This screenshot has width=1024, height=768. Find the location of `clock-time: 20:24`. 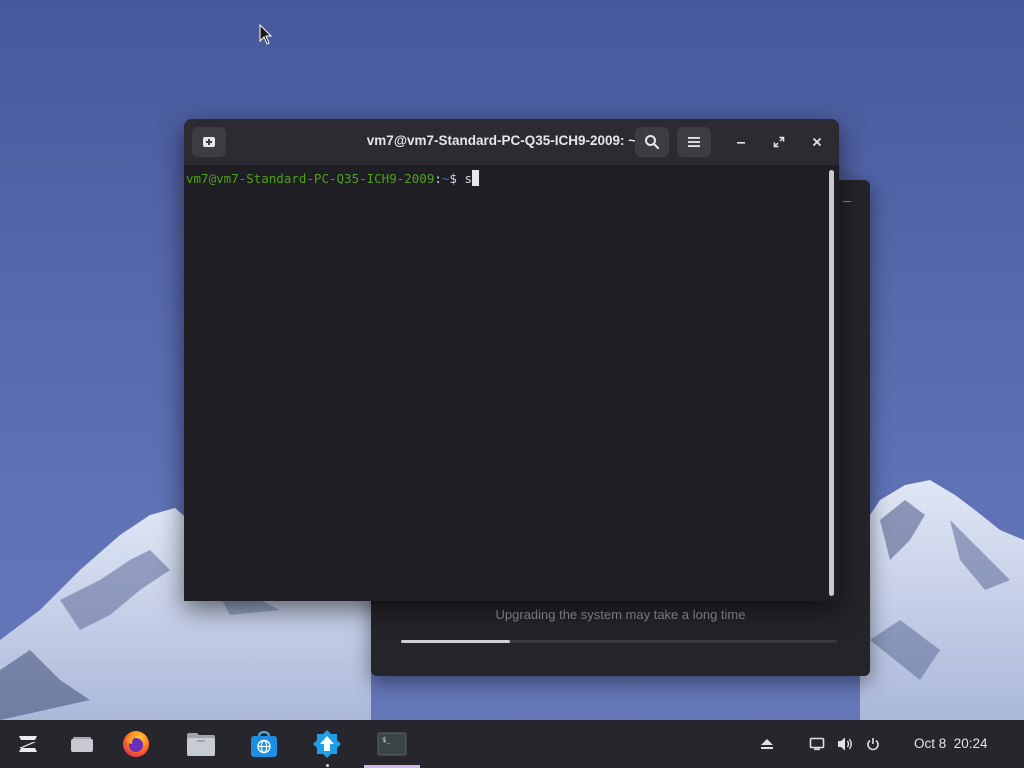

clock-time: 20:24 is located at coordinates (970, 743).